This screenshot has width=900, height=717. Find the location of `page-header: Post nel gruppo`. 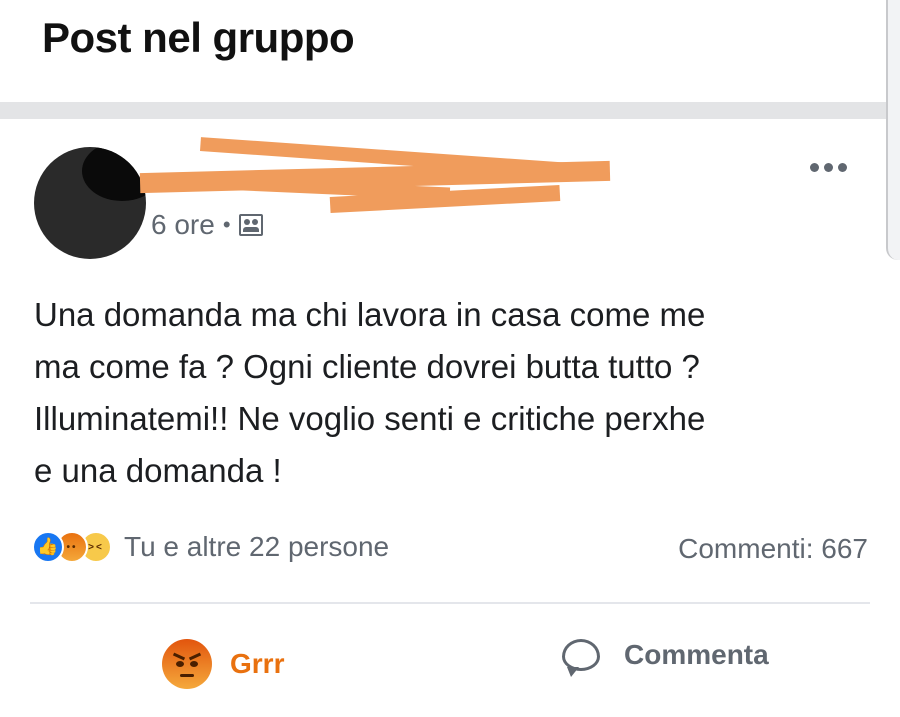

page-header: Post nel gruppo is located at coordinates (450, 52).